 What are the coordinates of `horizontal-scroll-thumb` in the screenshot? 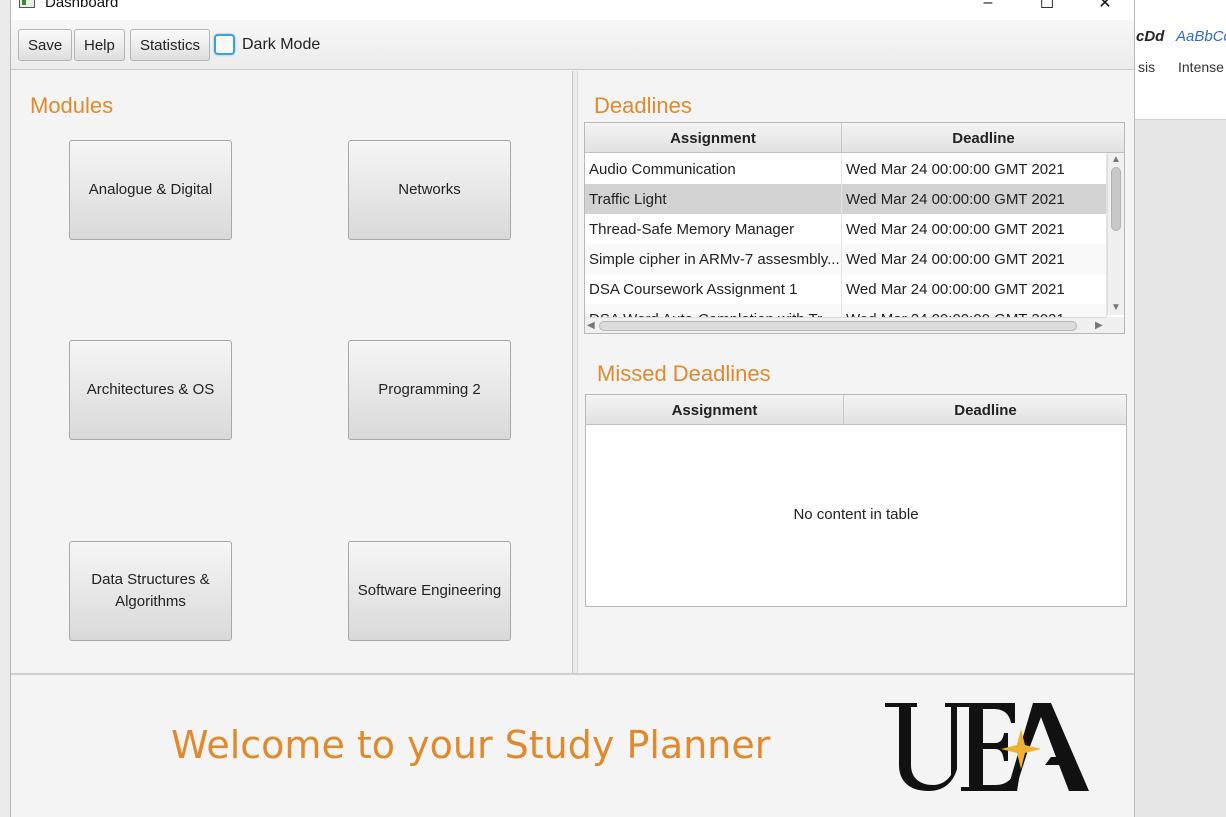 It's located at (838, 326).